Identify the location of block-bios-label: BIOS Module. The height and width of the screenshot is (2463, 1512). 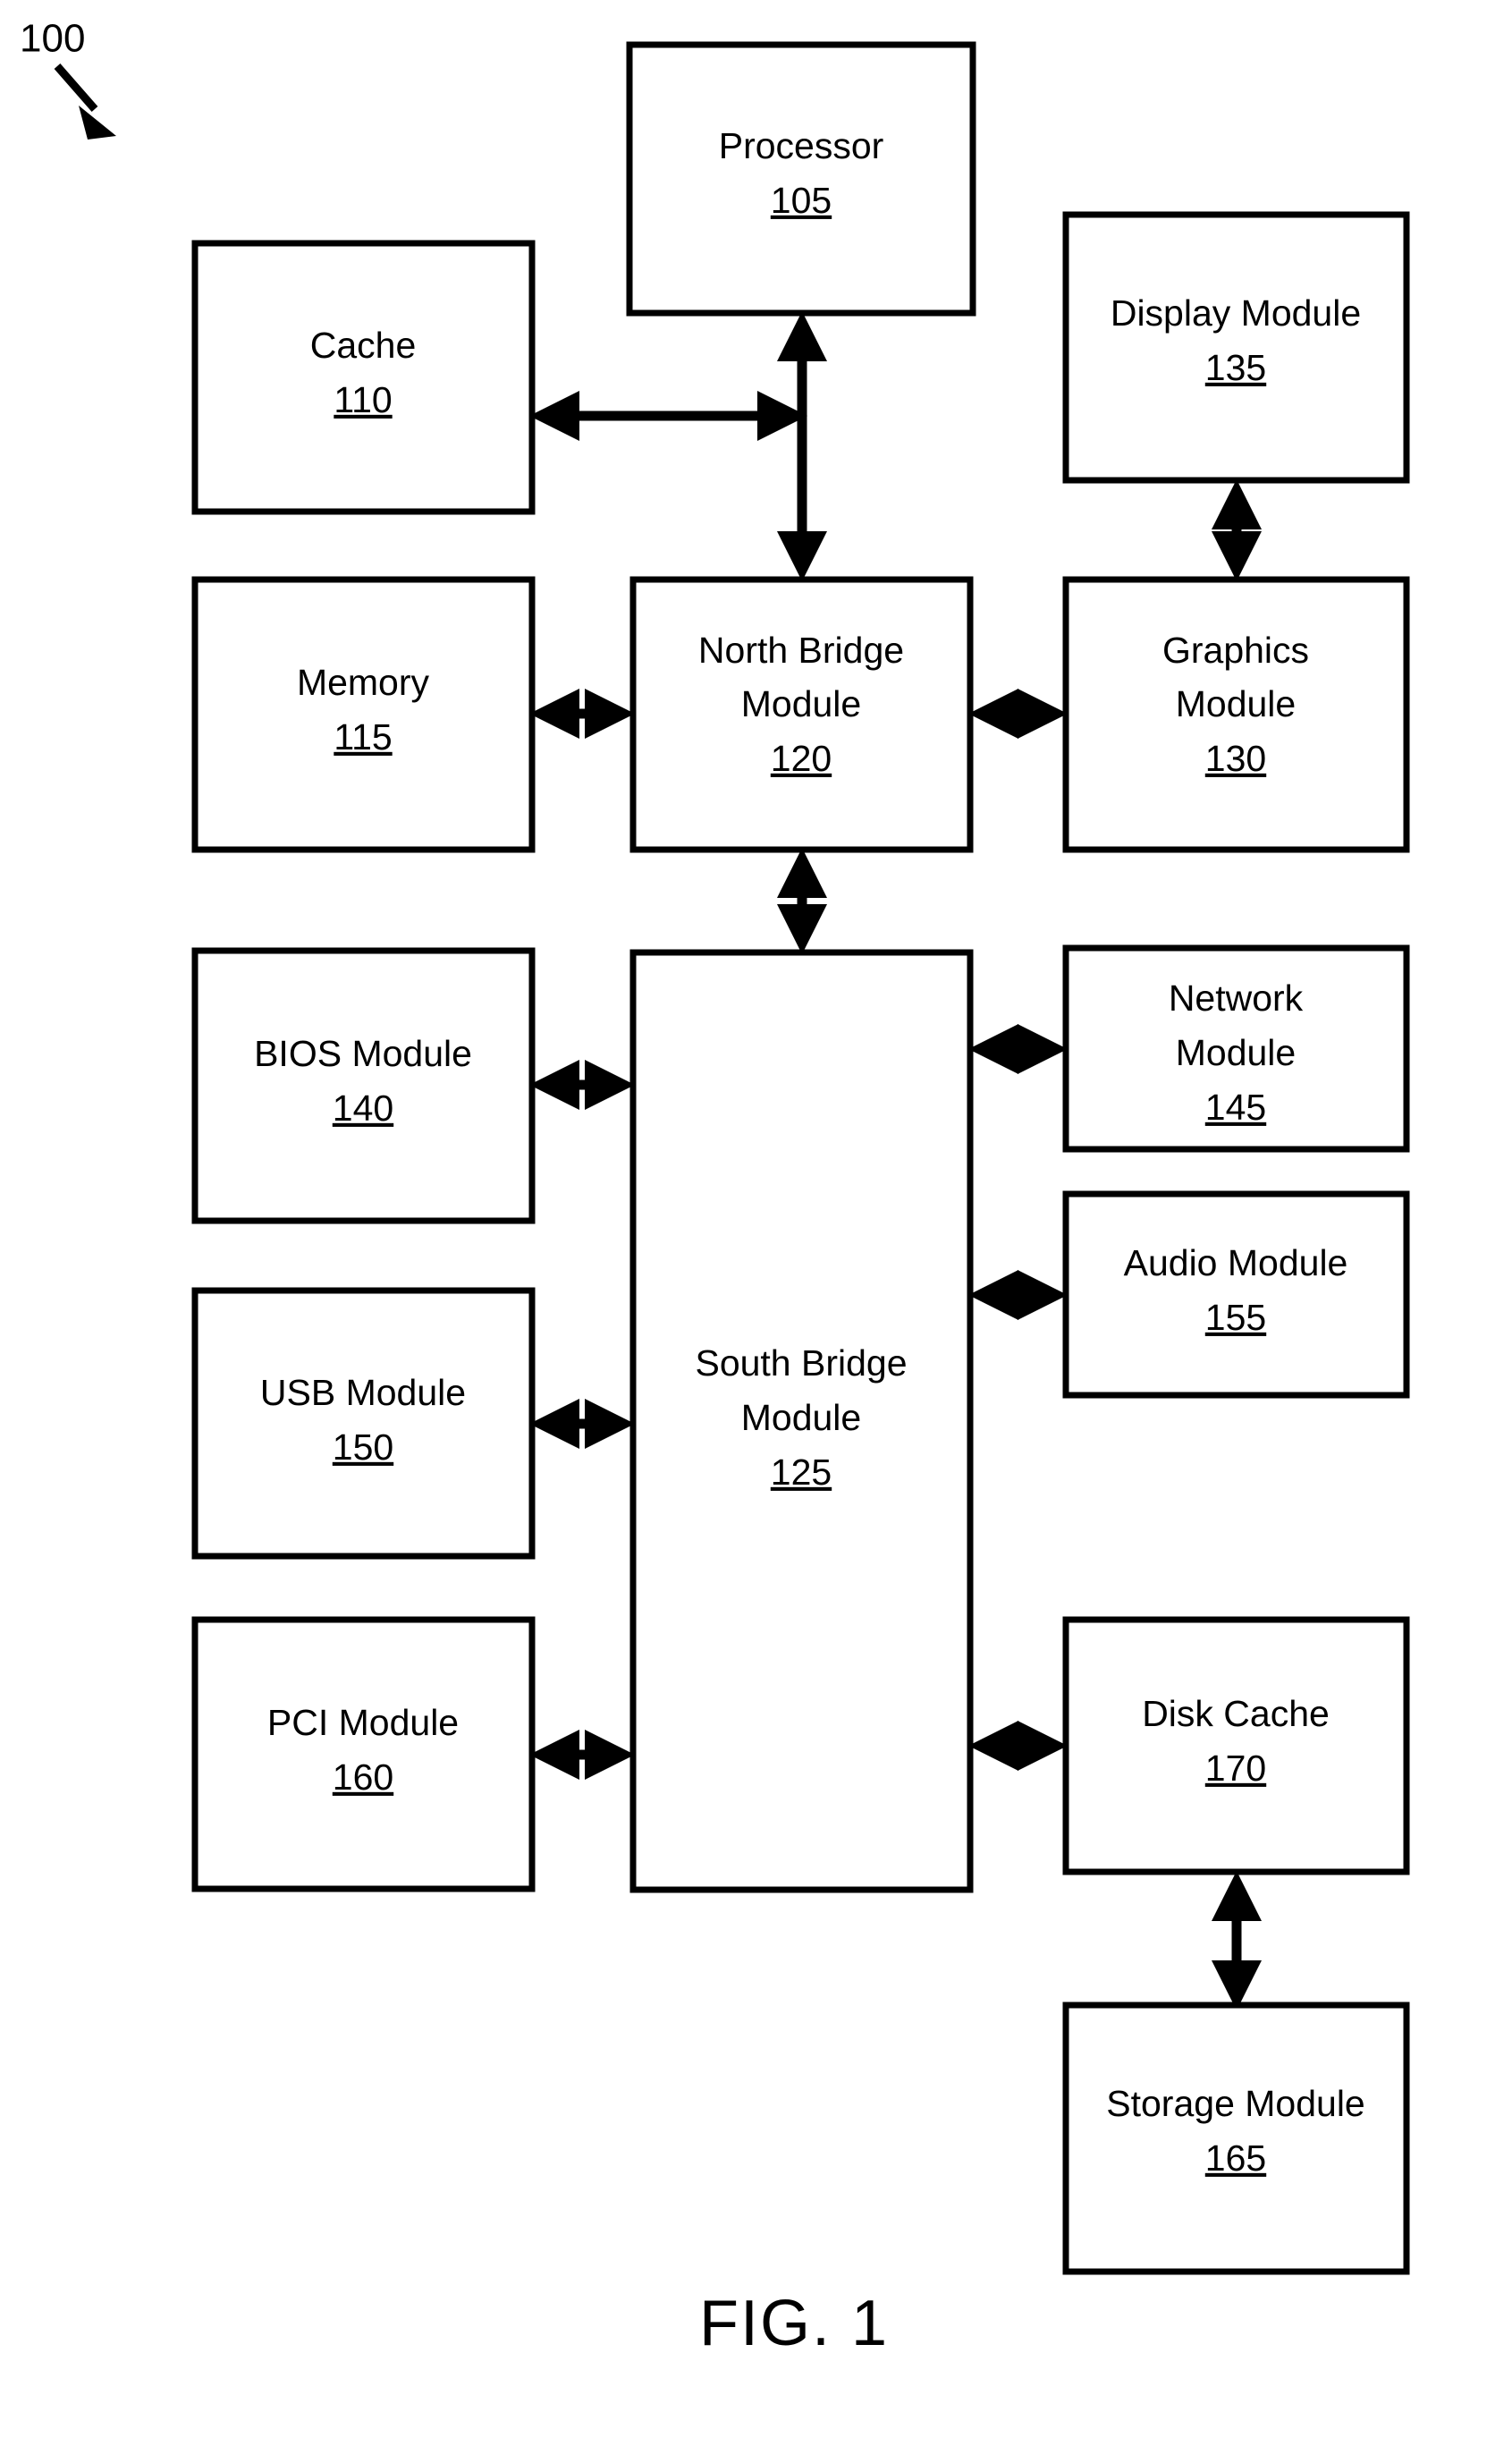
(363, 1053).